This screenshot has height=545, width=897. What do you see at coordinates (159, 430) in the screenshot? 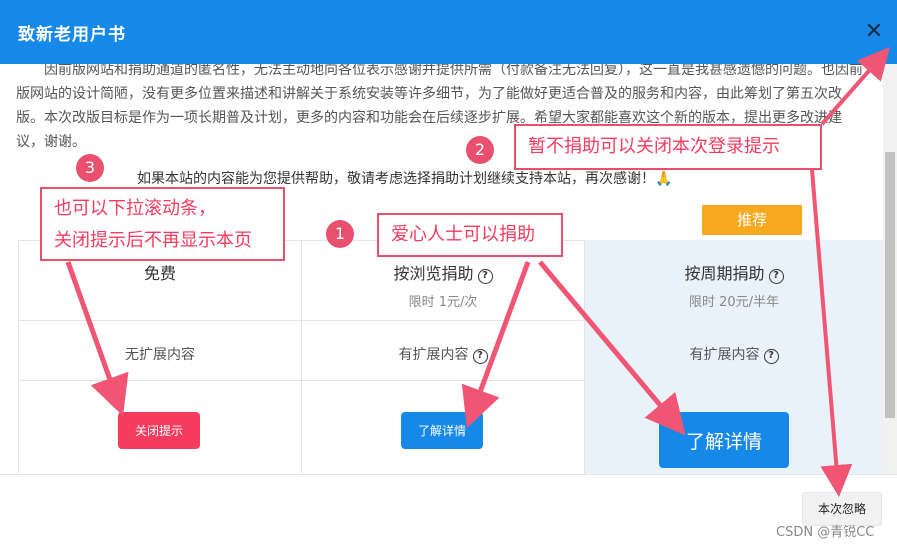
I see `close-prompt-button: 关闭提示` at bounding box center [159, 430].